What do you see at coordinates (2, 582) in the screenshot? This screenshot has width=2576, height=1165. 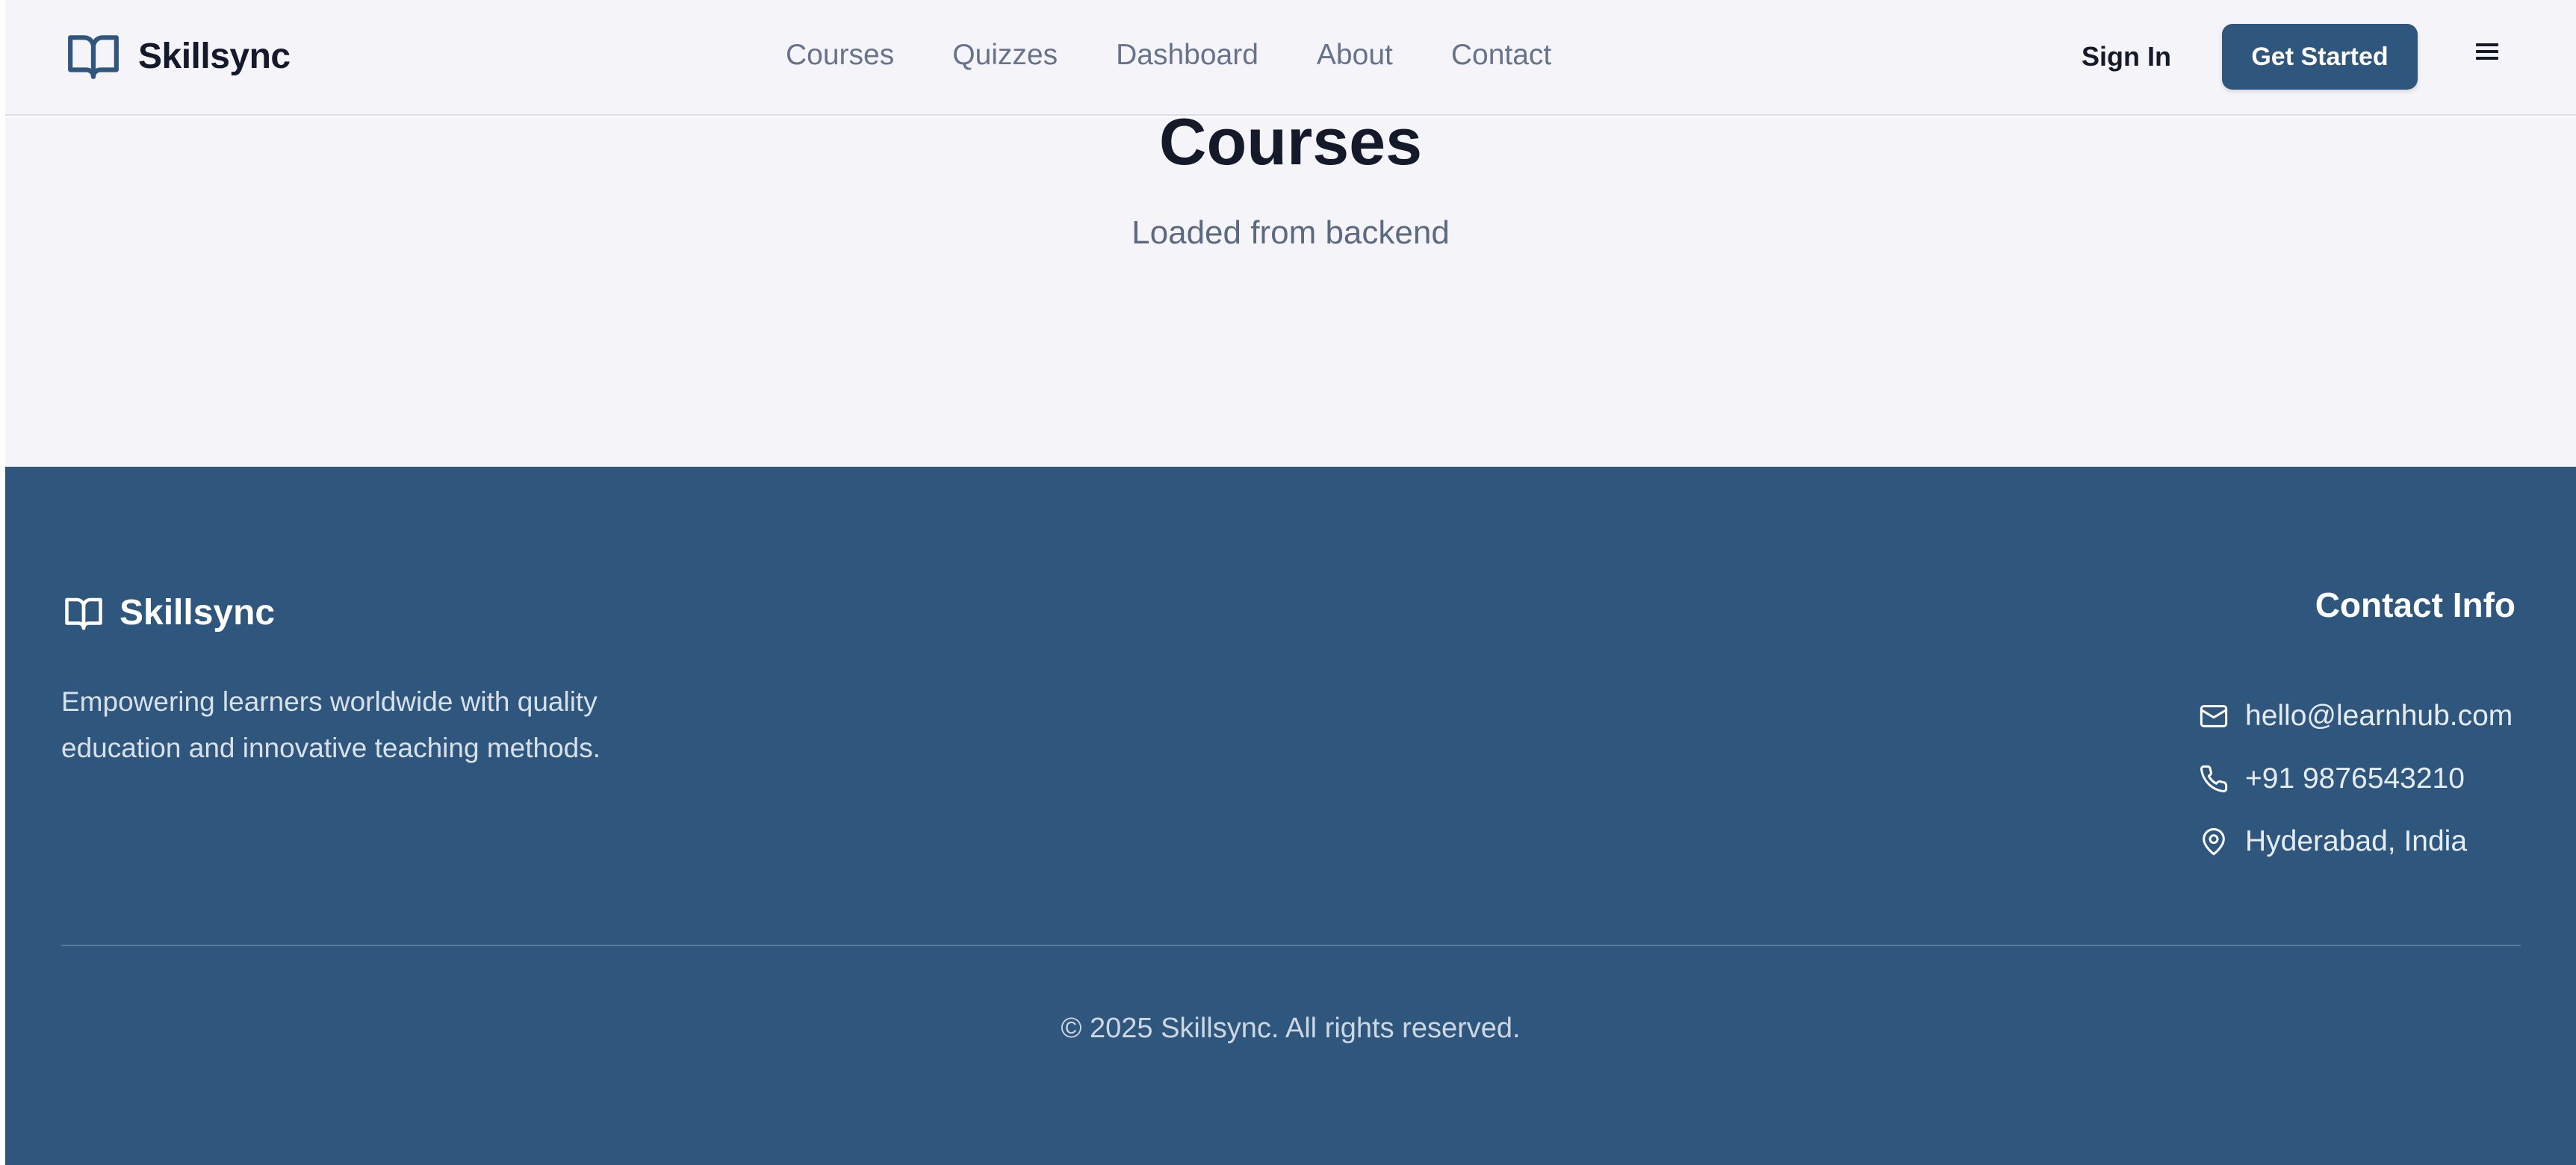 I see `page-left-edge` at bounding box center [2, 582].